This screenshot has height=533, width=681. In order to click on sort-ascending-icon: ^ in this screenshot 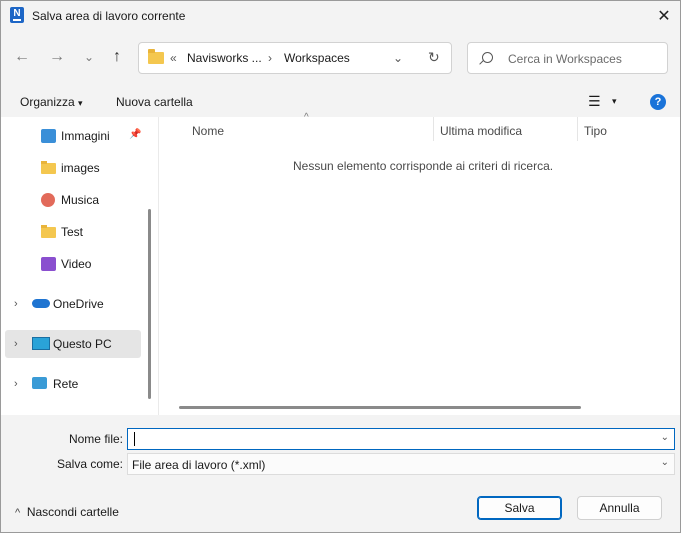, I will do `click(306, 117)`.